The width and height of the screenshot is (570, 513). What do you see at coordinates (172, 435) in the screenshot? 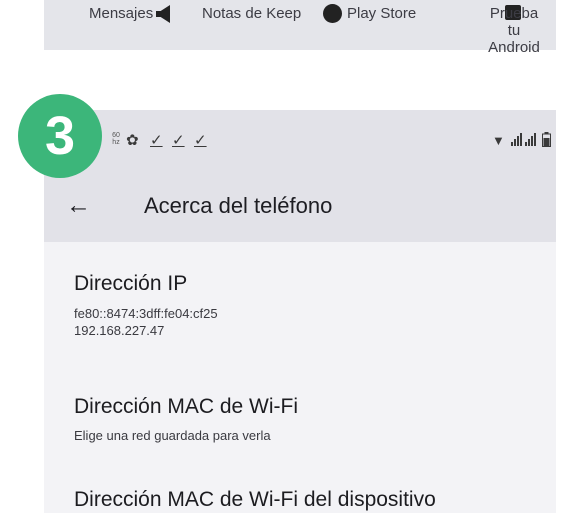
I see `preference-summary: Elige una red guardada para verla` at bounding box center [172, 435].